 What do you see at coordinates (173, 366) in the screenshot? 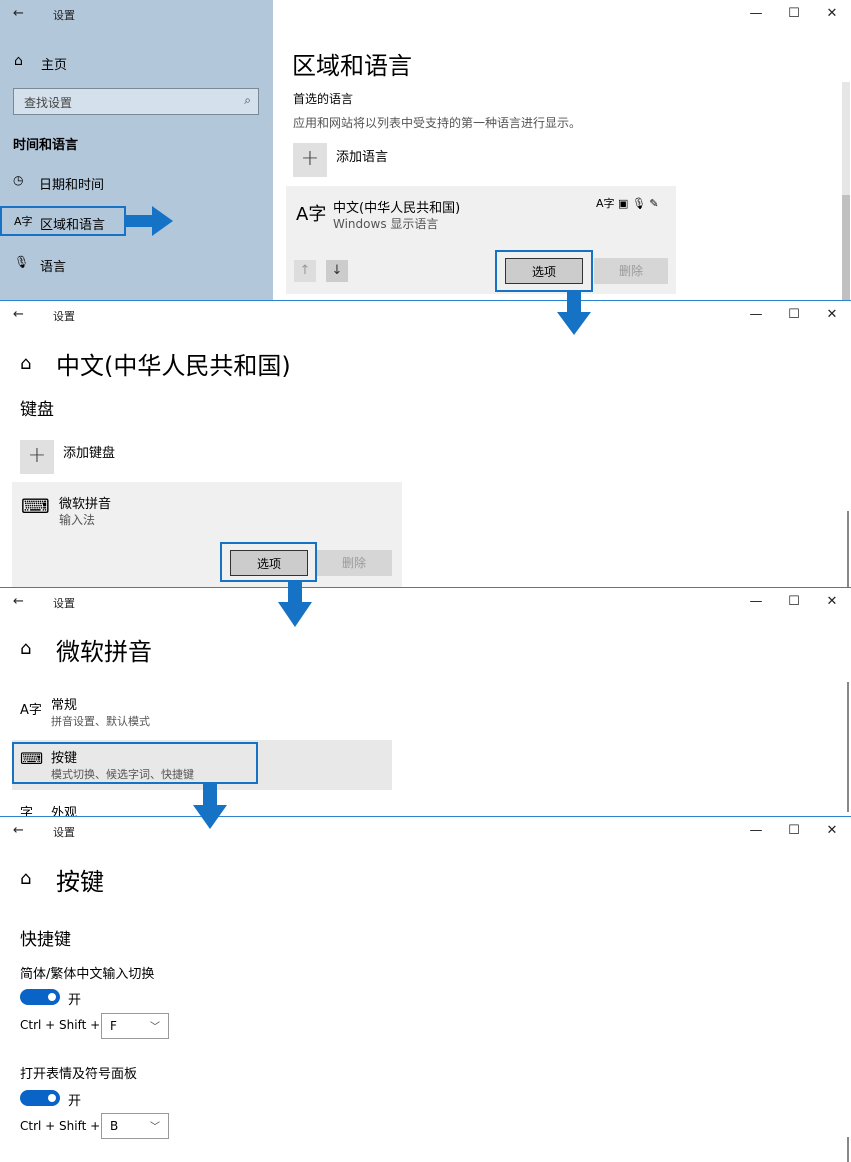
I see `page-title: 中文(中华人民共和国)` at bounding box center [173, 366].